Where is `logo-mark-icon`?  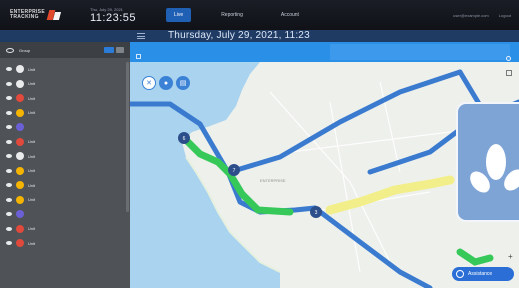
logo-mark-icon is located at coordinates (54, 15).